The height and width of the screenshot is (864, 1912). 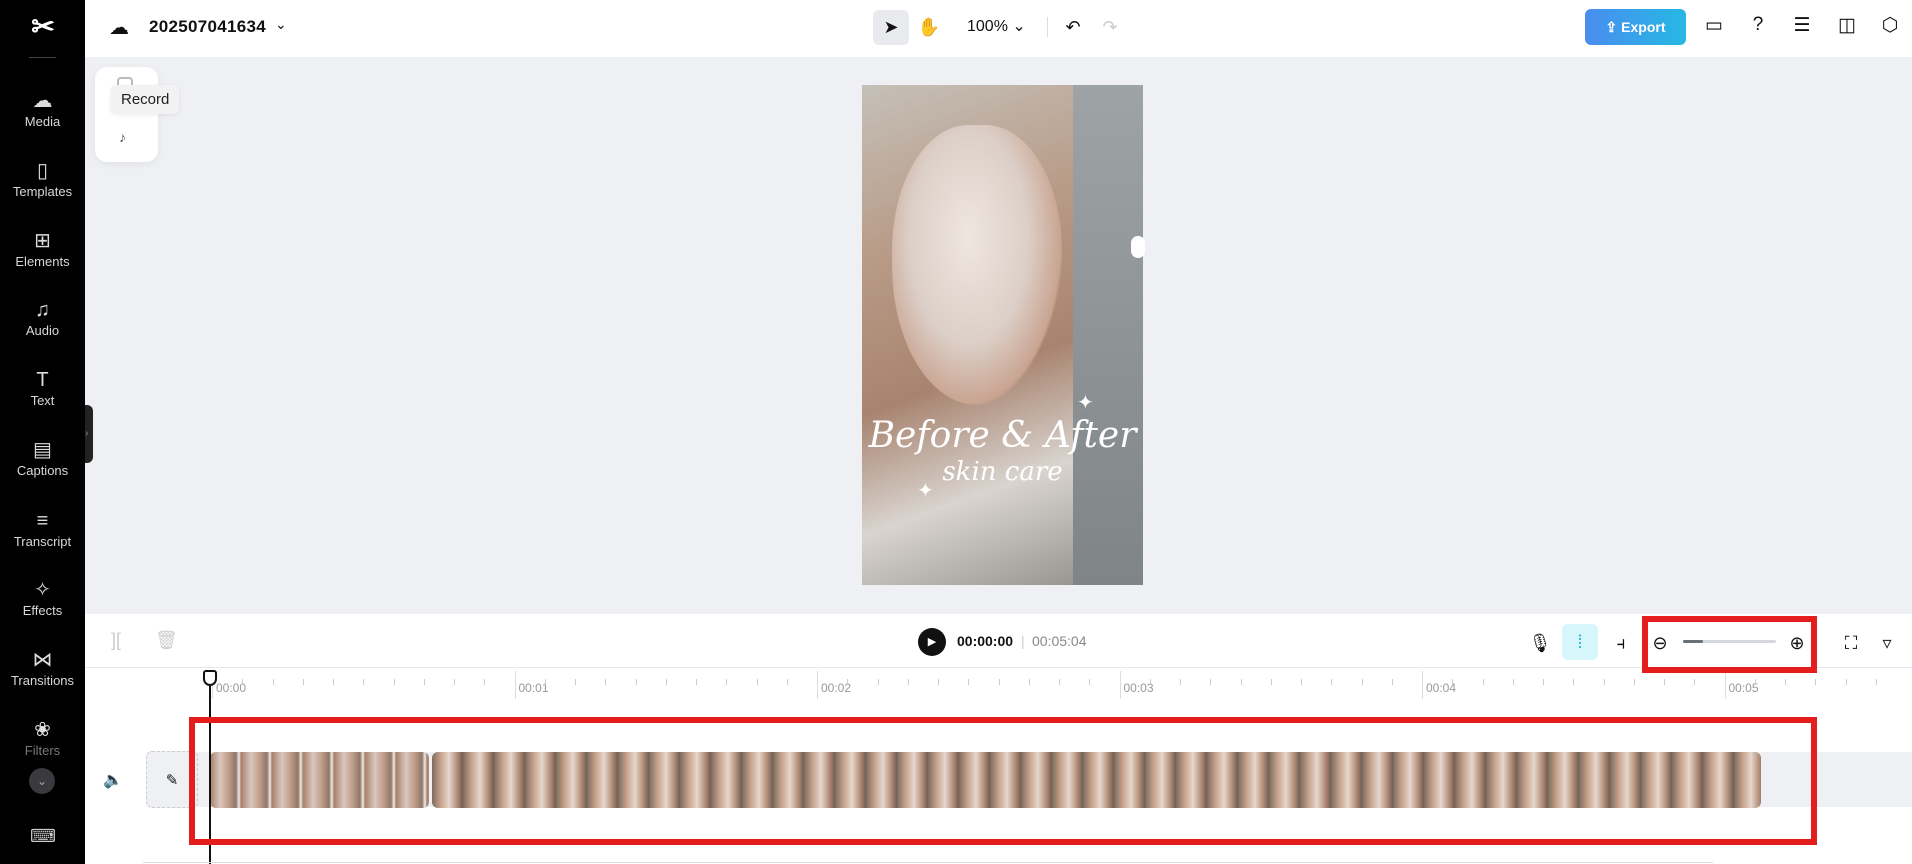 I want to click on sidebar-item-templates: ▯ Templates, so click(x=42, y=188).